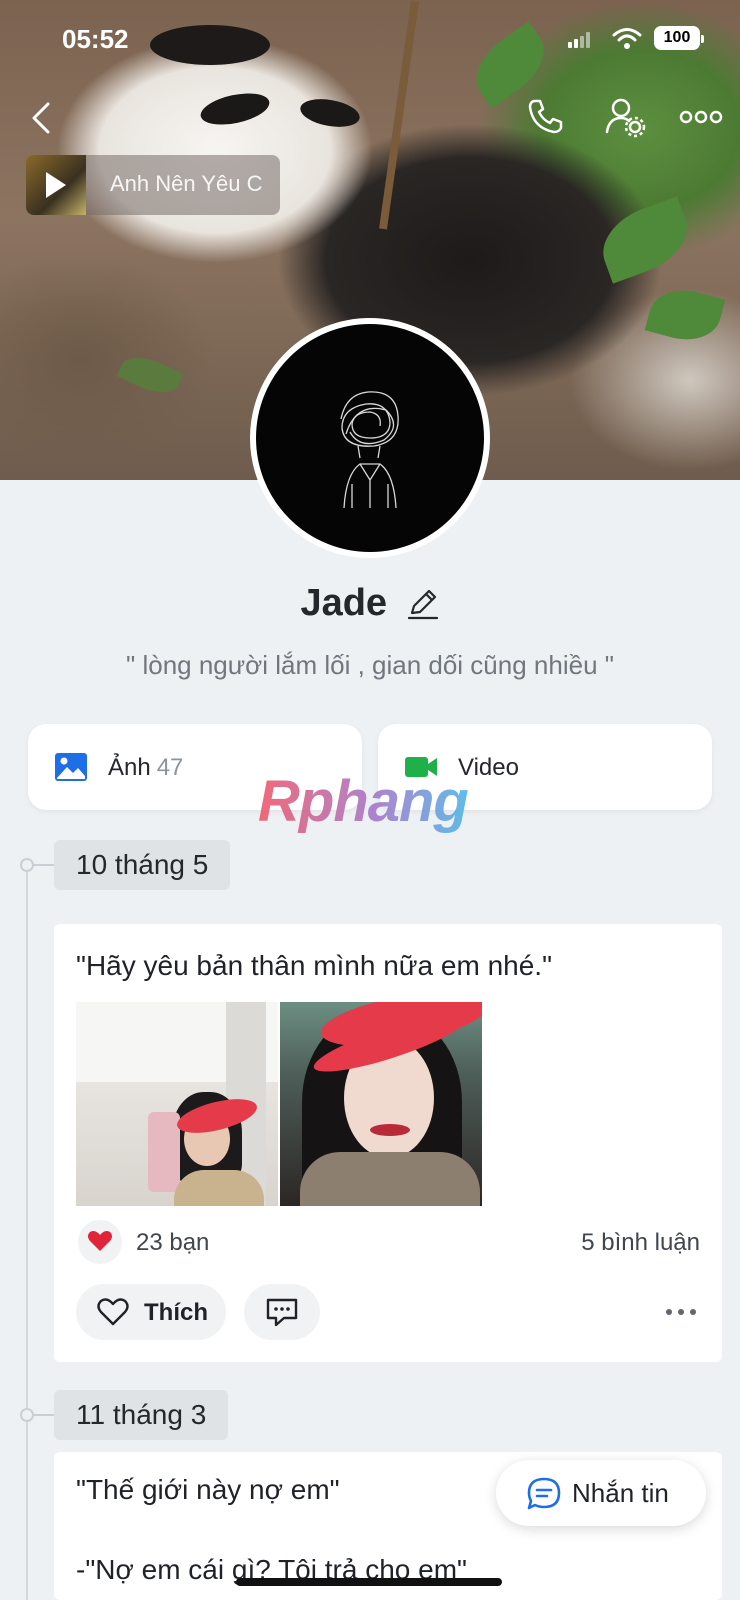  What do you see at coordinates (176, 1312) in the screenshot?
I see `like-label: Thích` at bounding box center [176, 1312].